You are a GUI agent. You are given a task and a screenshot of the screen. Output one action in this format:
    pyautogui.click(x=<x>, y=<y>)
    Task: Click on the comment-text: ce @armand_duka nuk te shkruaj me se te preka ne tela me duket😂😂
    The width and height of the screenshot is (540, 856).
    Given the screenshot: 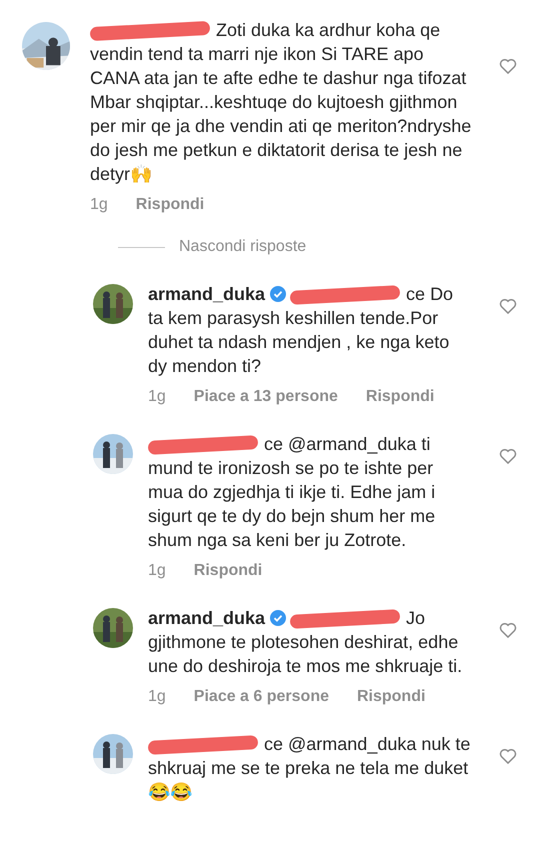 What is the action you would take?
    pyautogui.click(x=310, y=768)
    